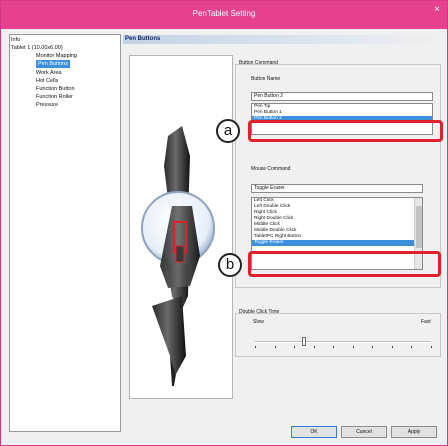  What do you see at coordinates (345, 131) in the screenshot?
I see `highlight-box-a` at bounding box center [345, 131].